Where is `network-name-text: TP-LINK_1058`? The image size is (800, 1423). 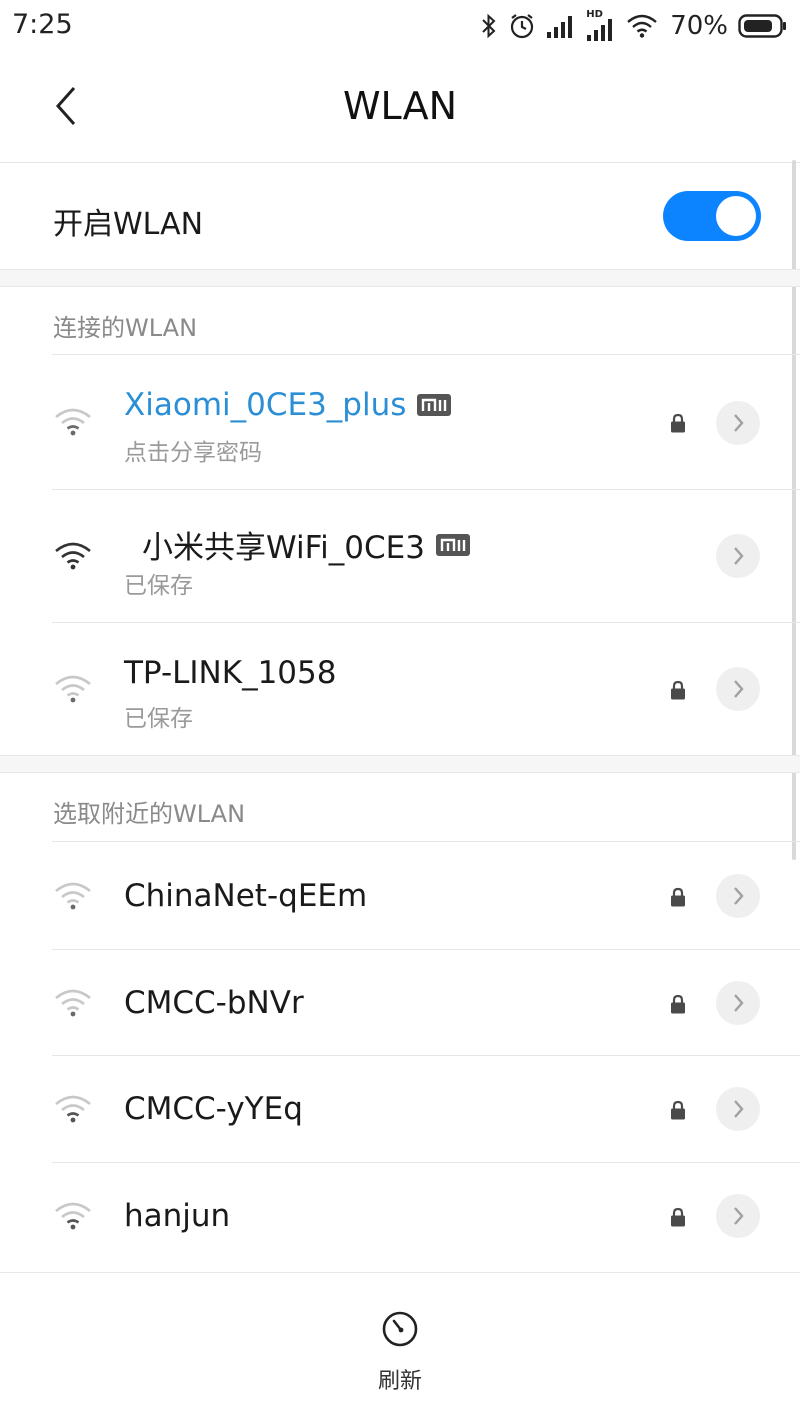 network-name-text: TP-LINK_1058 is located at coordinates (230, 673).